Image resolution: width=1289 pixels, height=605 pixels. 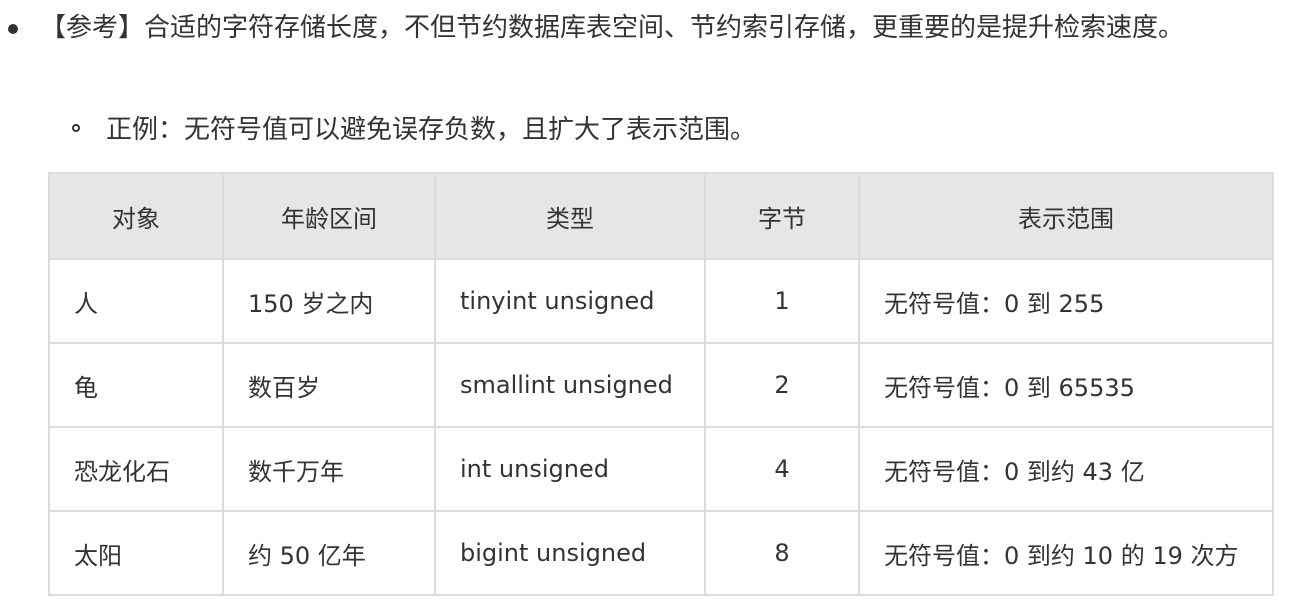 I want to click on cell-age-range: 数千万年, so click(x=329, y=469).